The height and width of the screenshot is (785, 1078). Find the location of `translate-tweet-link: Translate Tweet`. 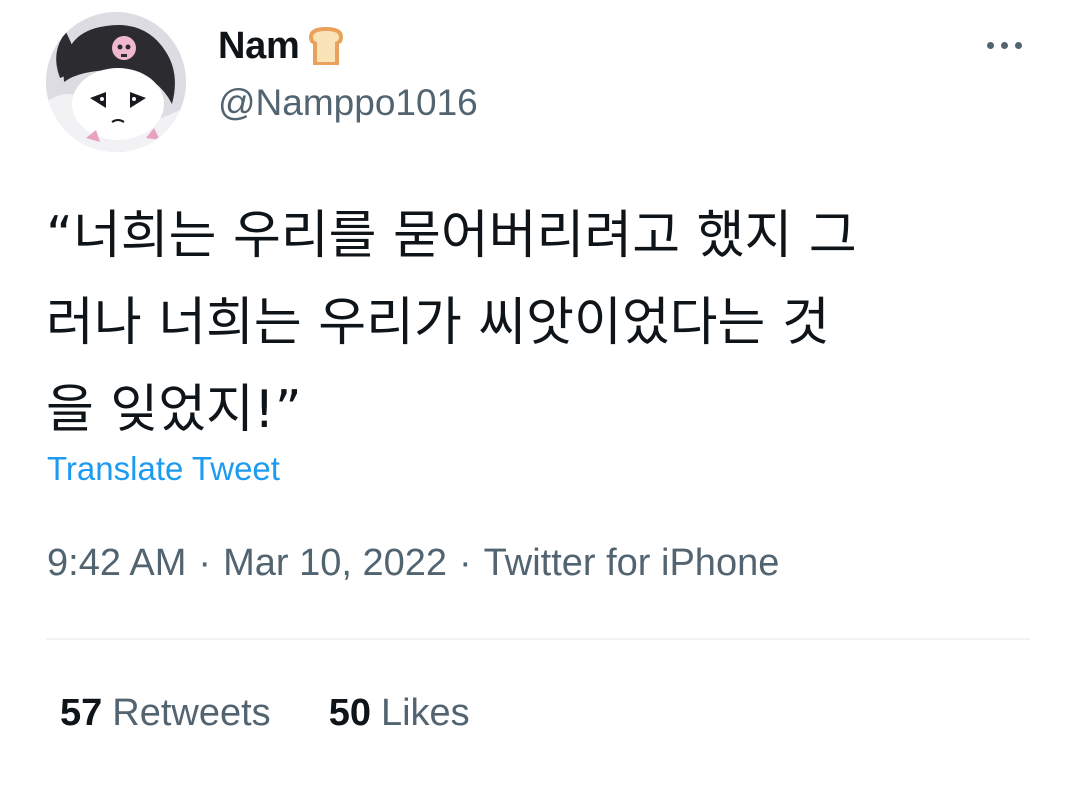

translate-tweet-link: Translate Tweet is located at coordinates (163, 469).